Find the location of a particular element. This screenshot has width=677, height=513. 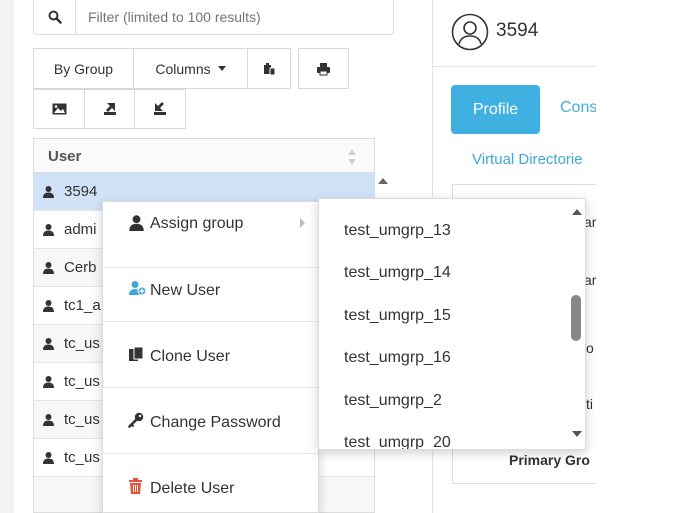

left-panel-edge is located at coordinates (7, 256).